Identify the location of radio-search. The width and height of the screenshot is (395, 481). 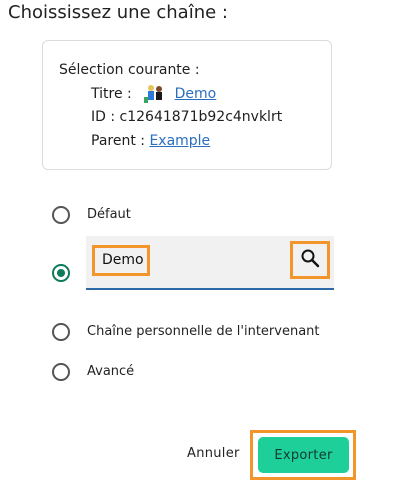
(61, 273).